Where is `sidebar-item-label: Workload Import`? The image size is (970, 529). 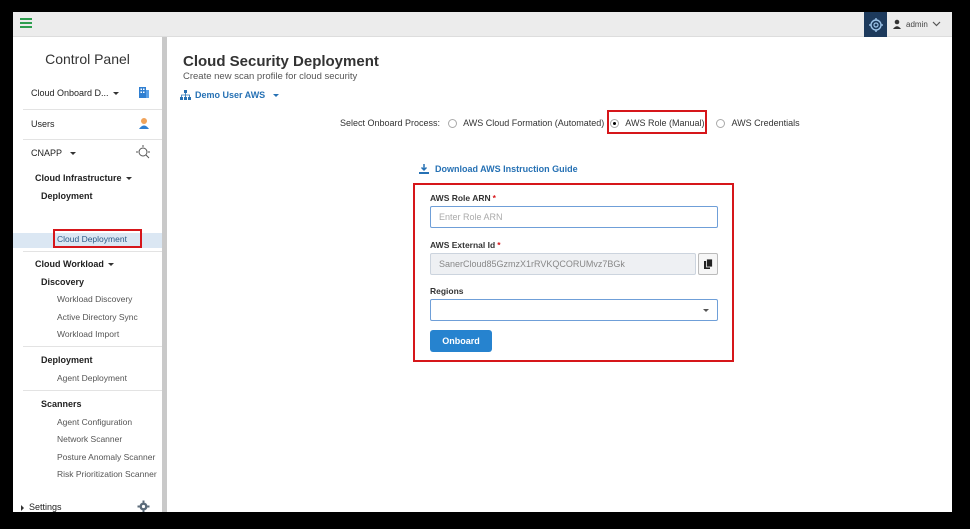
sidebar-item-label: Workload Import is located at coordinates (88, 334).